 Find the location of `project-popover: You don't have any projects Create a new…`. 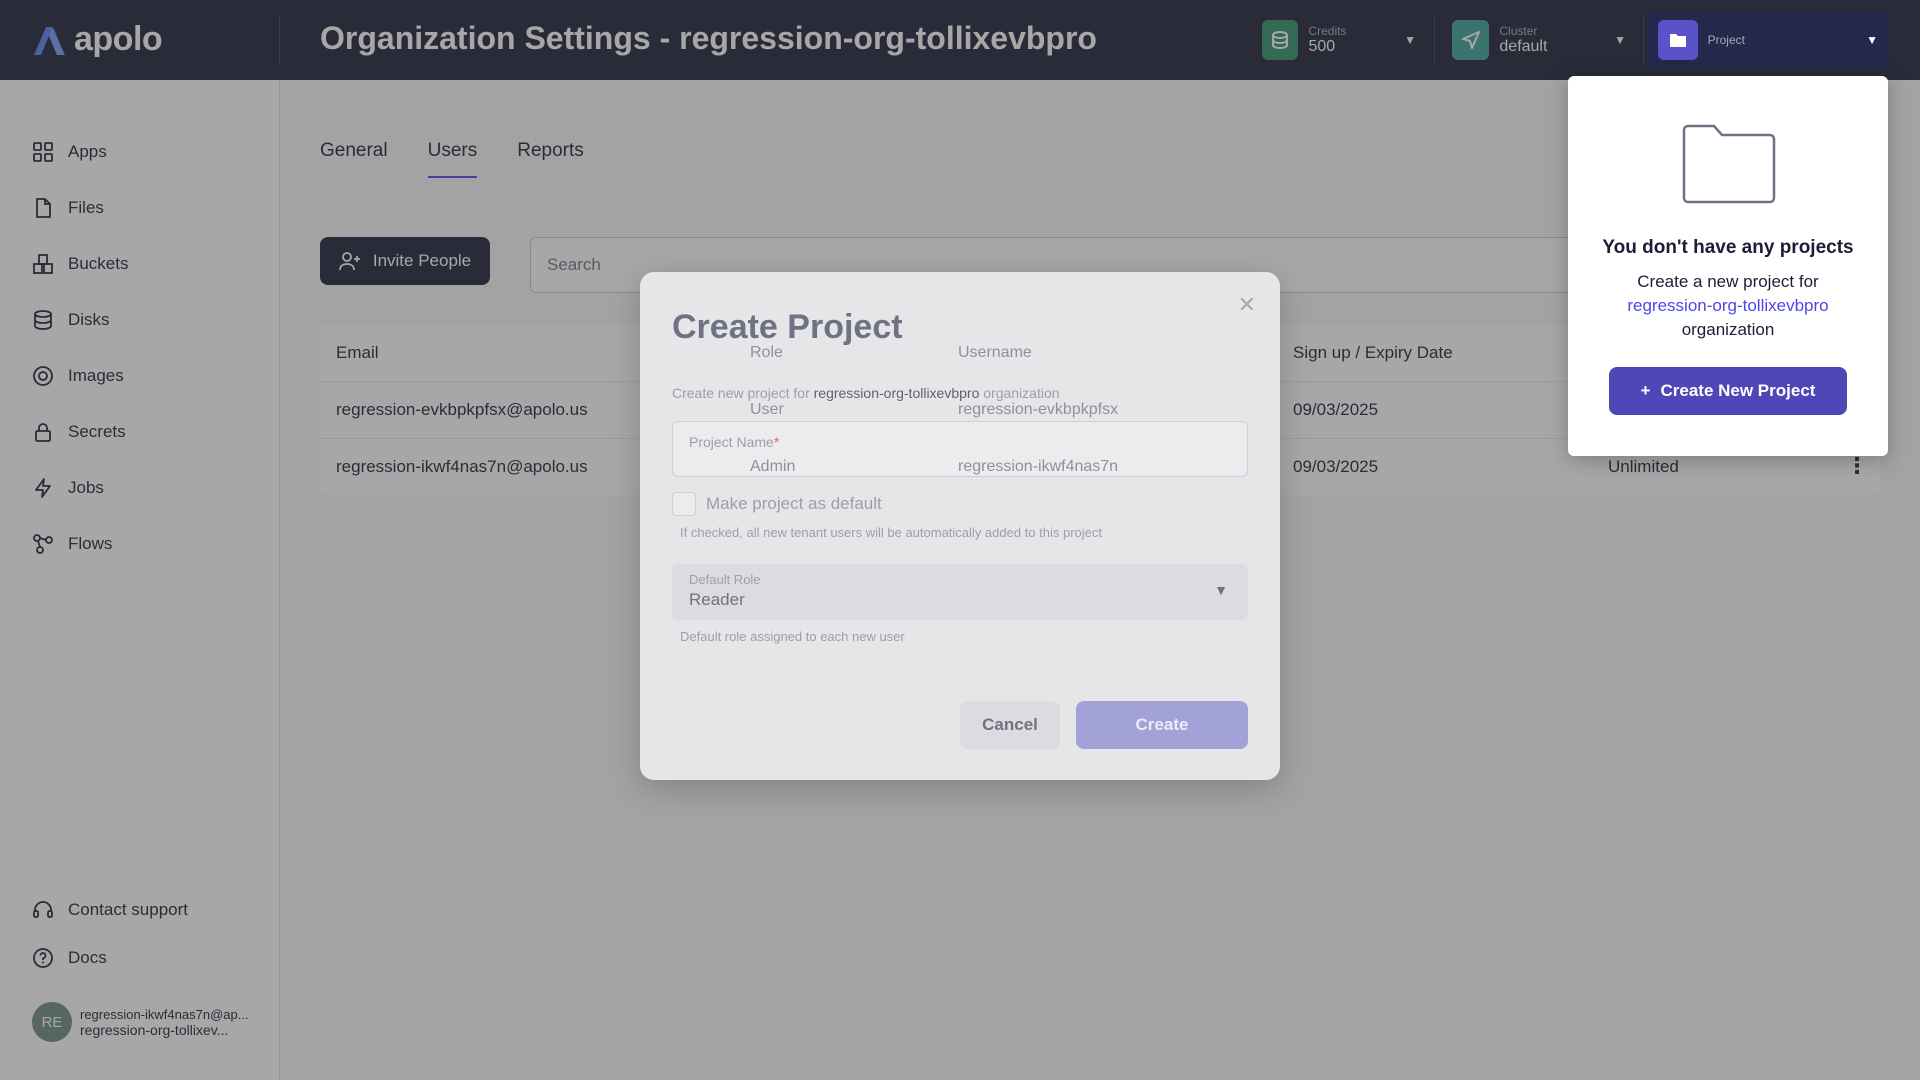

project-popover: You don't have any projects Create a new… is located at coordinates (1728, 266).